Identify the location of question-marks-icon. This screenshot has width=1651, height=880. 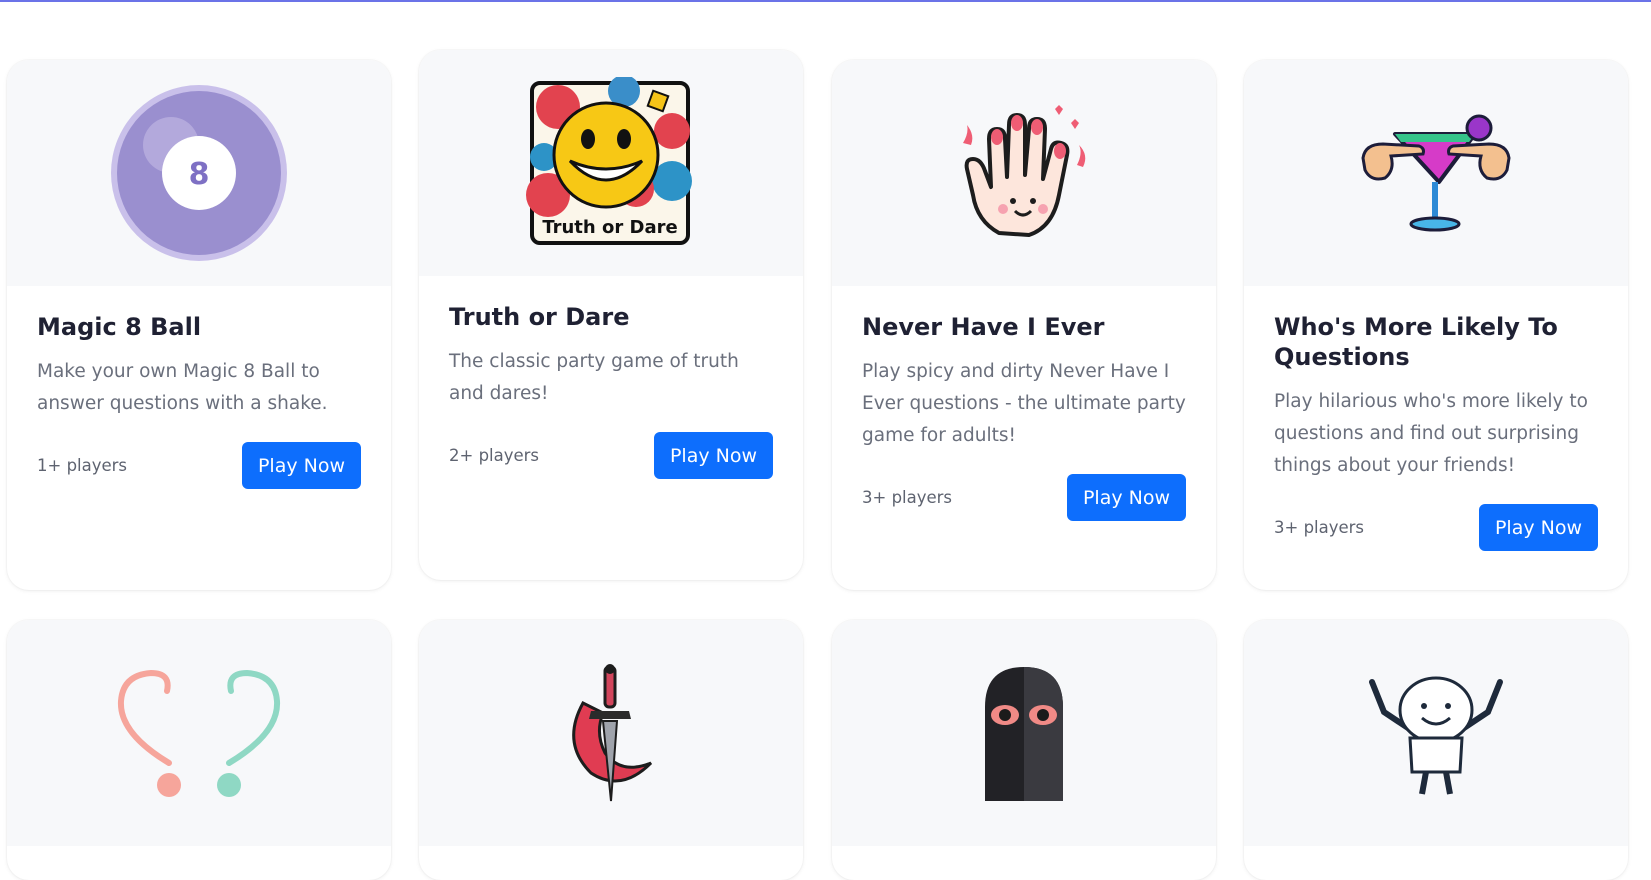
(199, 733).